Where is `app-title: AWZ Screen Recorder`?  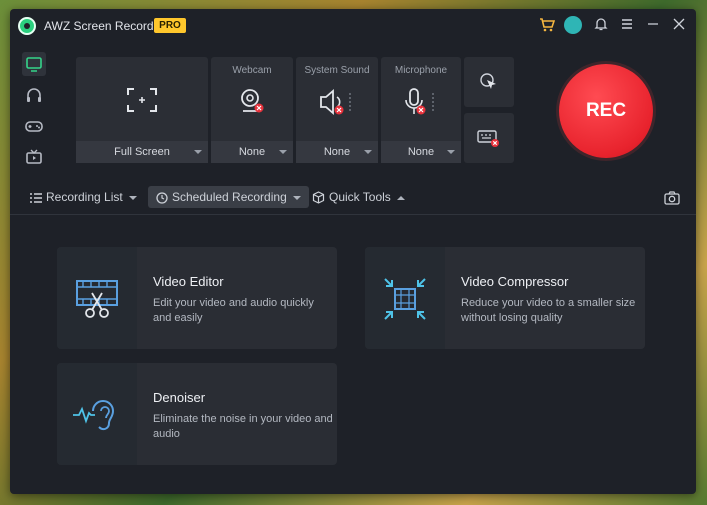
app-title: AWZ Screen Recorder is located at coordinates (104, 26).